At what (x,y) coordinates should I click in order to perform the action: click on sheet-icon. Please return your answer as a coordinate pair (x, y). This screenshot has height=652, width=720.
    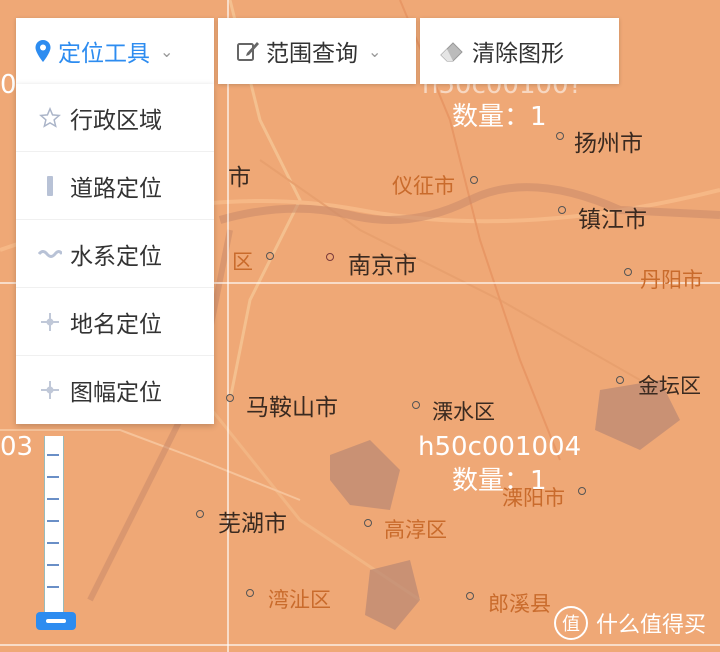
    Looking at the image, I should click on (50, 390).